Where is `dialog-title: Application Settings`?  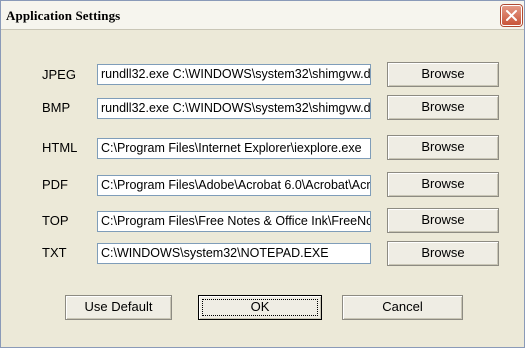
dialog-title: Application Settings is located at coordinates (63, 15).